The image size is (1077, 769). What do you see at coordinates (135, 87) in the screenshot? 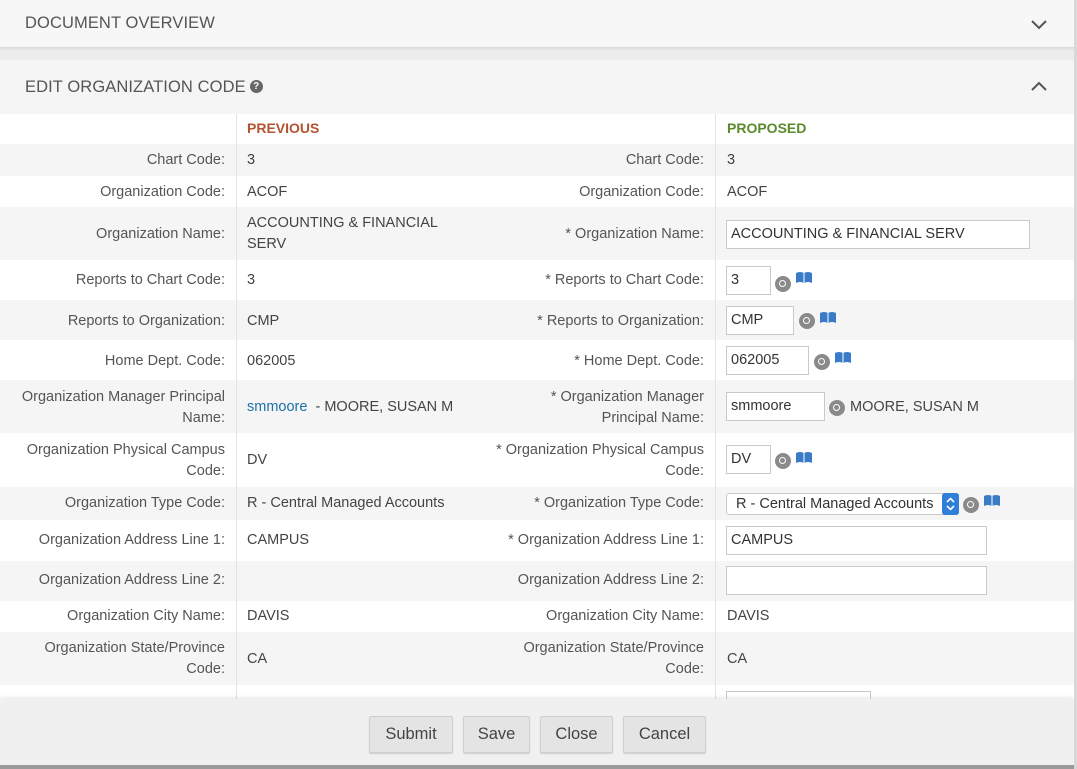
I see `edit-org-code-title-text: EDIT ORGANIZATION CODE` at bounding box center [135, 87].